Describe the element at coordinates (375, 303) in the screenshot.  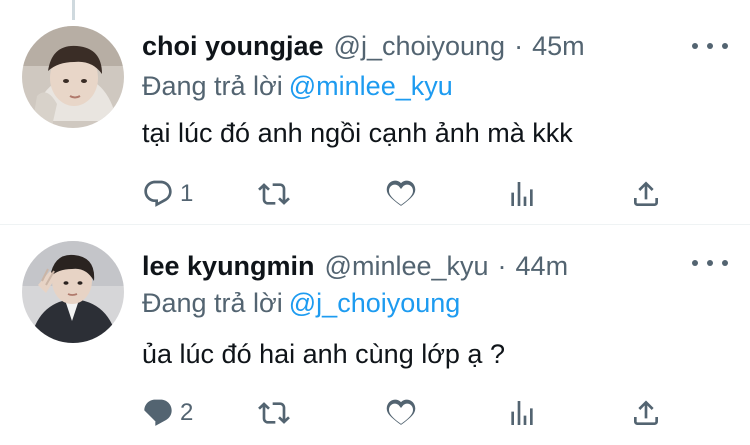
I see `mention-link: @j_choiyoung` at that location.